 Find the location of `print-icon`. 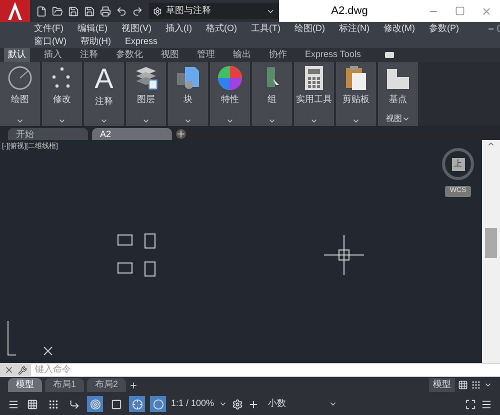

print-icon is located at coordinates (105, 11).